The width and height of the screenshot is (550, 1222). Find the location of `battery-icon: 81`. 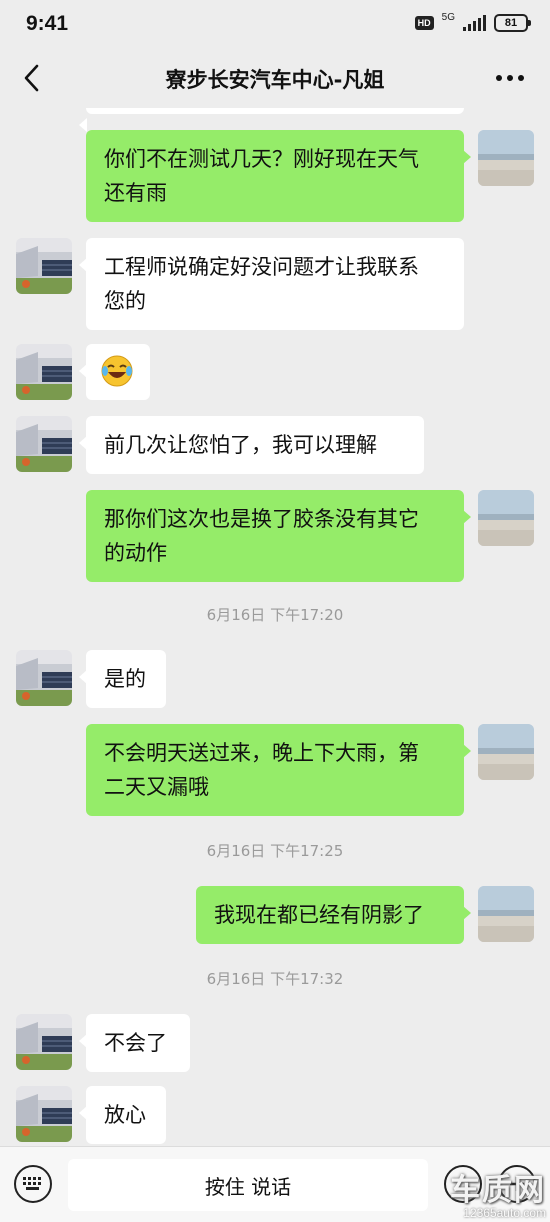

battery-icon: 81 is located at coordinates (512, 23).